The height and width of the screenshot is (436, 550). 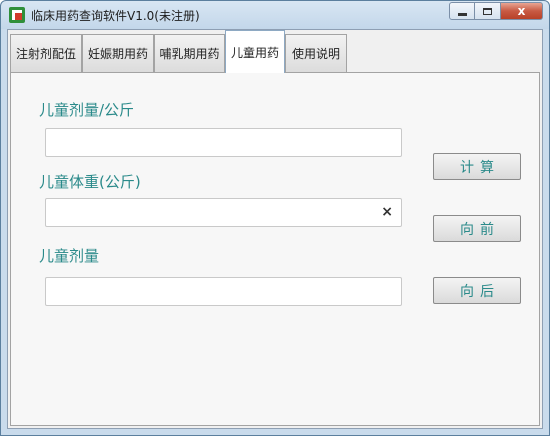 I want to click on child-dose-field, so click(x=223, y=291).